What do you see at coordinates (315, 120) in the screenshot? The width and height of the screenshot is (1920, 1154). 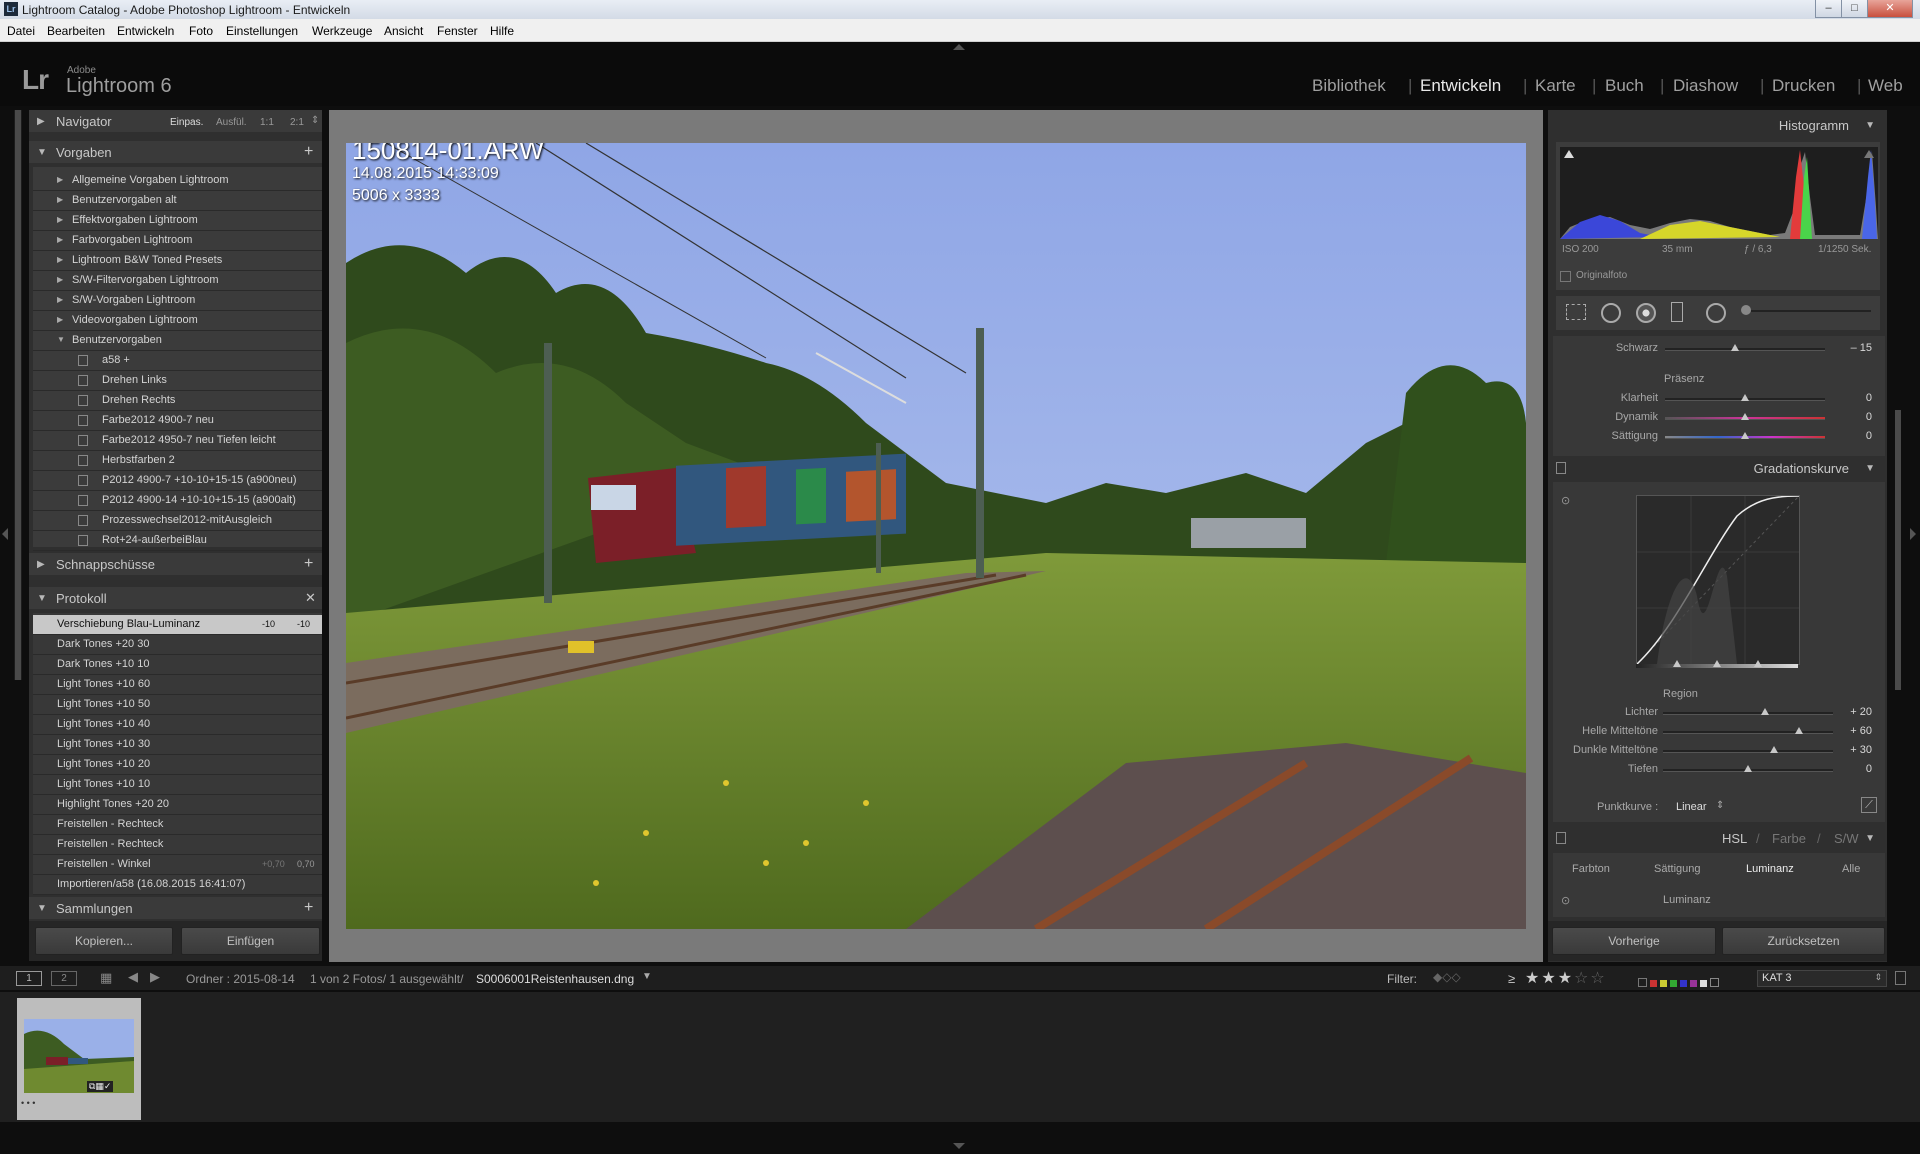 I see `nav-zoom-stepper-icon: ⇕` at bounding box center [315, 120].